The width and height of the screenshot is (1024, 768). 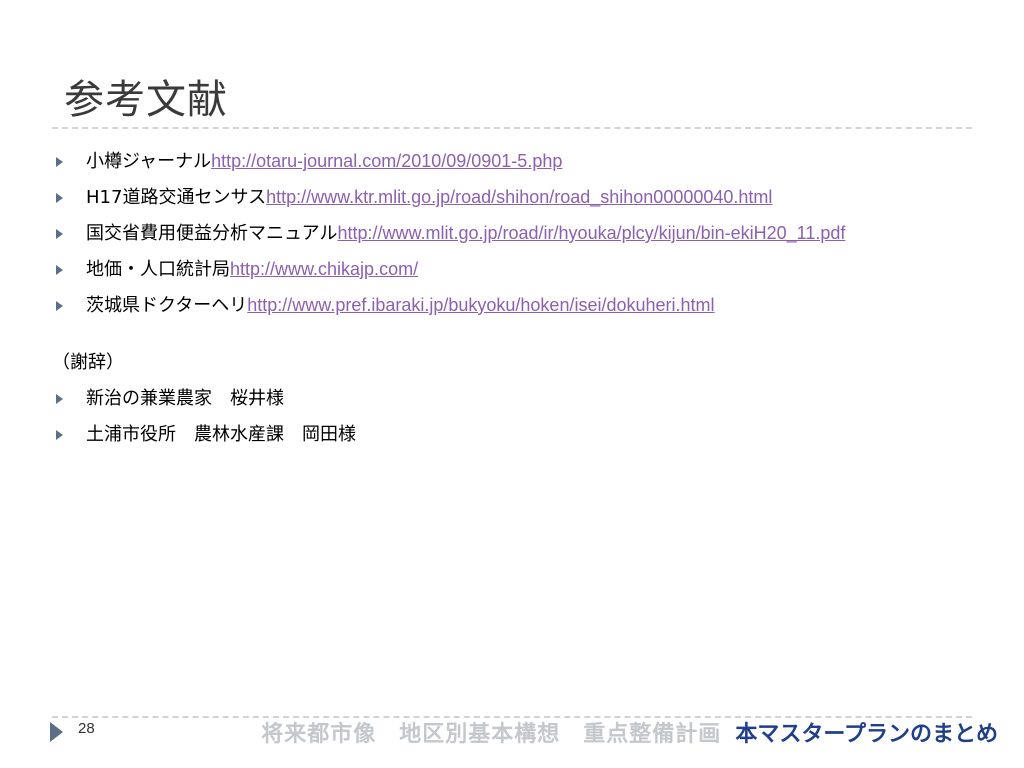 I want to click on footer-sections-text: 将来都市像 地区別基本構想 重点整備計画, so click(x=491, y=734).